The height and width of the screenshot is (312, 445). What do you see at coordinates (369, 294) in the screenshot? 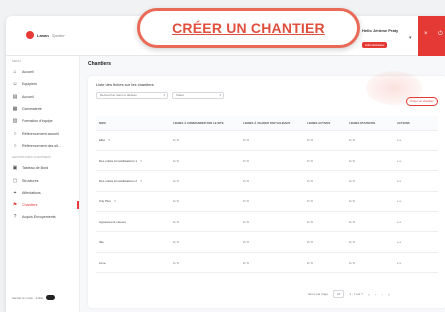
I see `first-page-icon: «` at bounding box center [369, 294].